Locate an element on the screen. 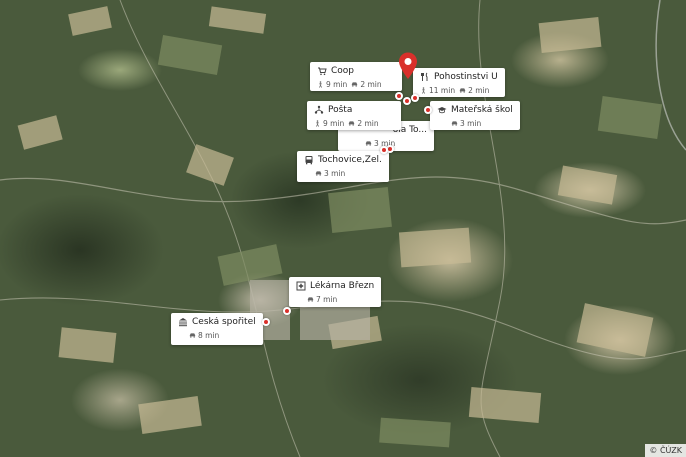  poi-card-tochovice: Tochovice,Žel.St. 3 min is located at coordinates (343, 166).